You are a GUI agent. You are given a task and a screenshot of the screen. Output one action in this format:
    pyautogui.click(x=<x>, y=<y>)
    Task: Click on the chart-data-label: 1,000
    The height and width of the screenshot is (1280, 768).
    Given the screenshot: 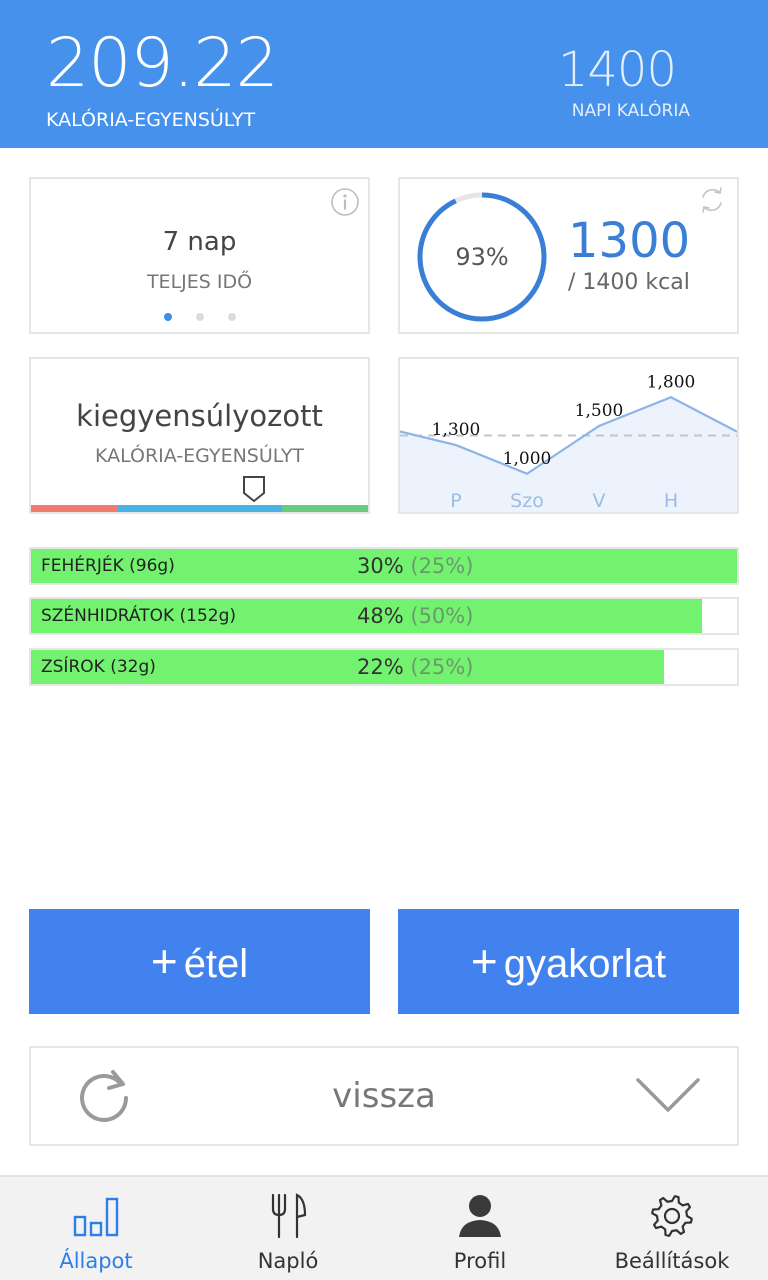 What is the action you would take?
    pyautogui.click(x=527, y=459)
    